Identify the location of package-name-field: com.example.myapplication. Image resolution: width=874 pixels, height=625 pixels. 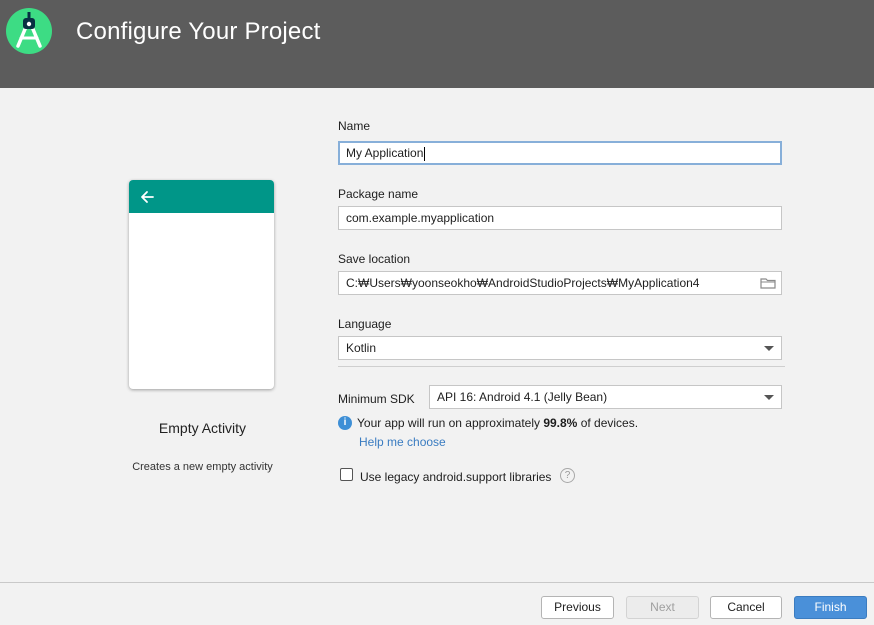
(560, 218).